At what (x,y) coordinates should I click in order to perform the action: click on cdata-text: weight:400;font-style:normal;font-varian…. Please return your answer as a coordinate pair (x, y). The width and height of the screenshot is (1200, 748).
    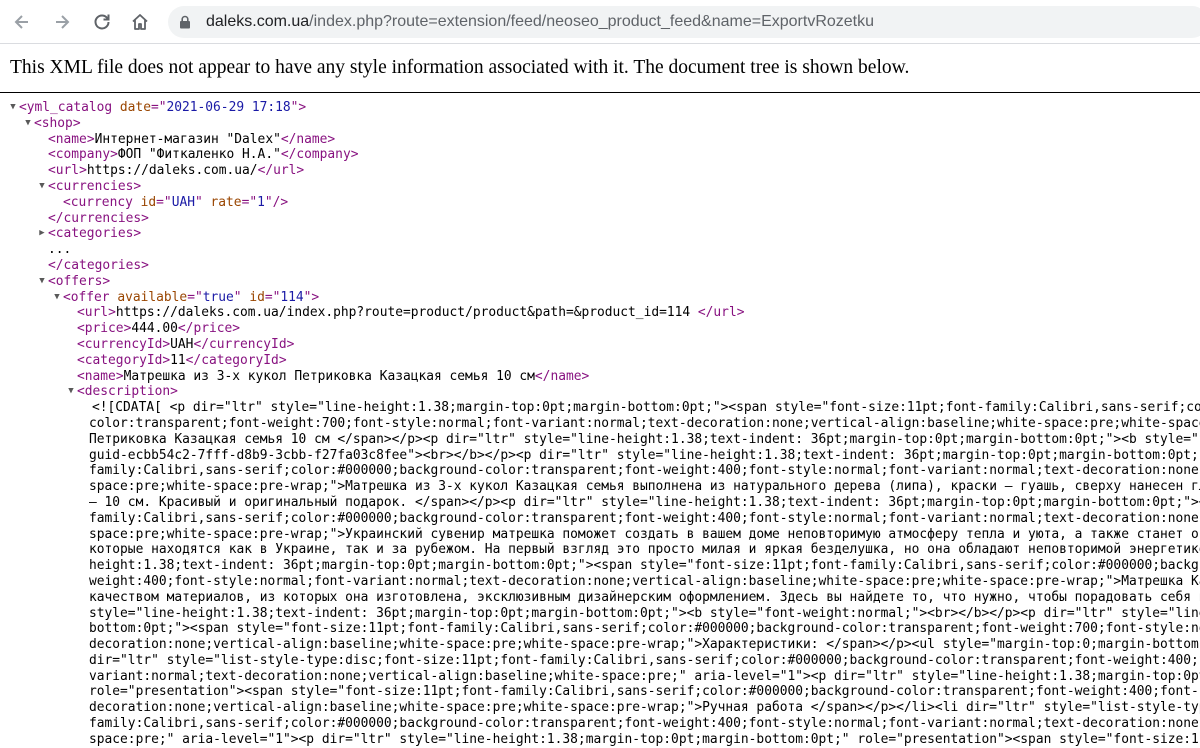
    Looking at the image, I should click on (644, 581).